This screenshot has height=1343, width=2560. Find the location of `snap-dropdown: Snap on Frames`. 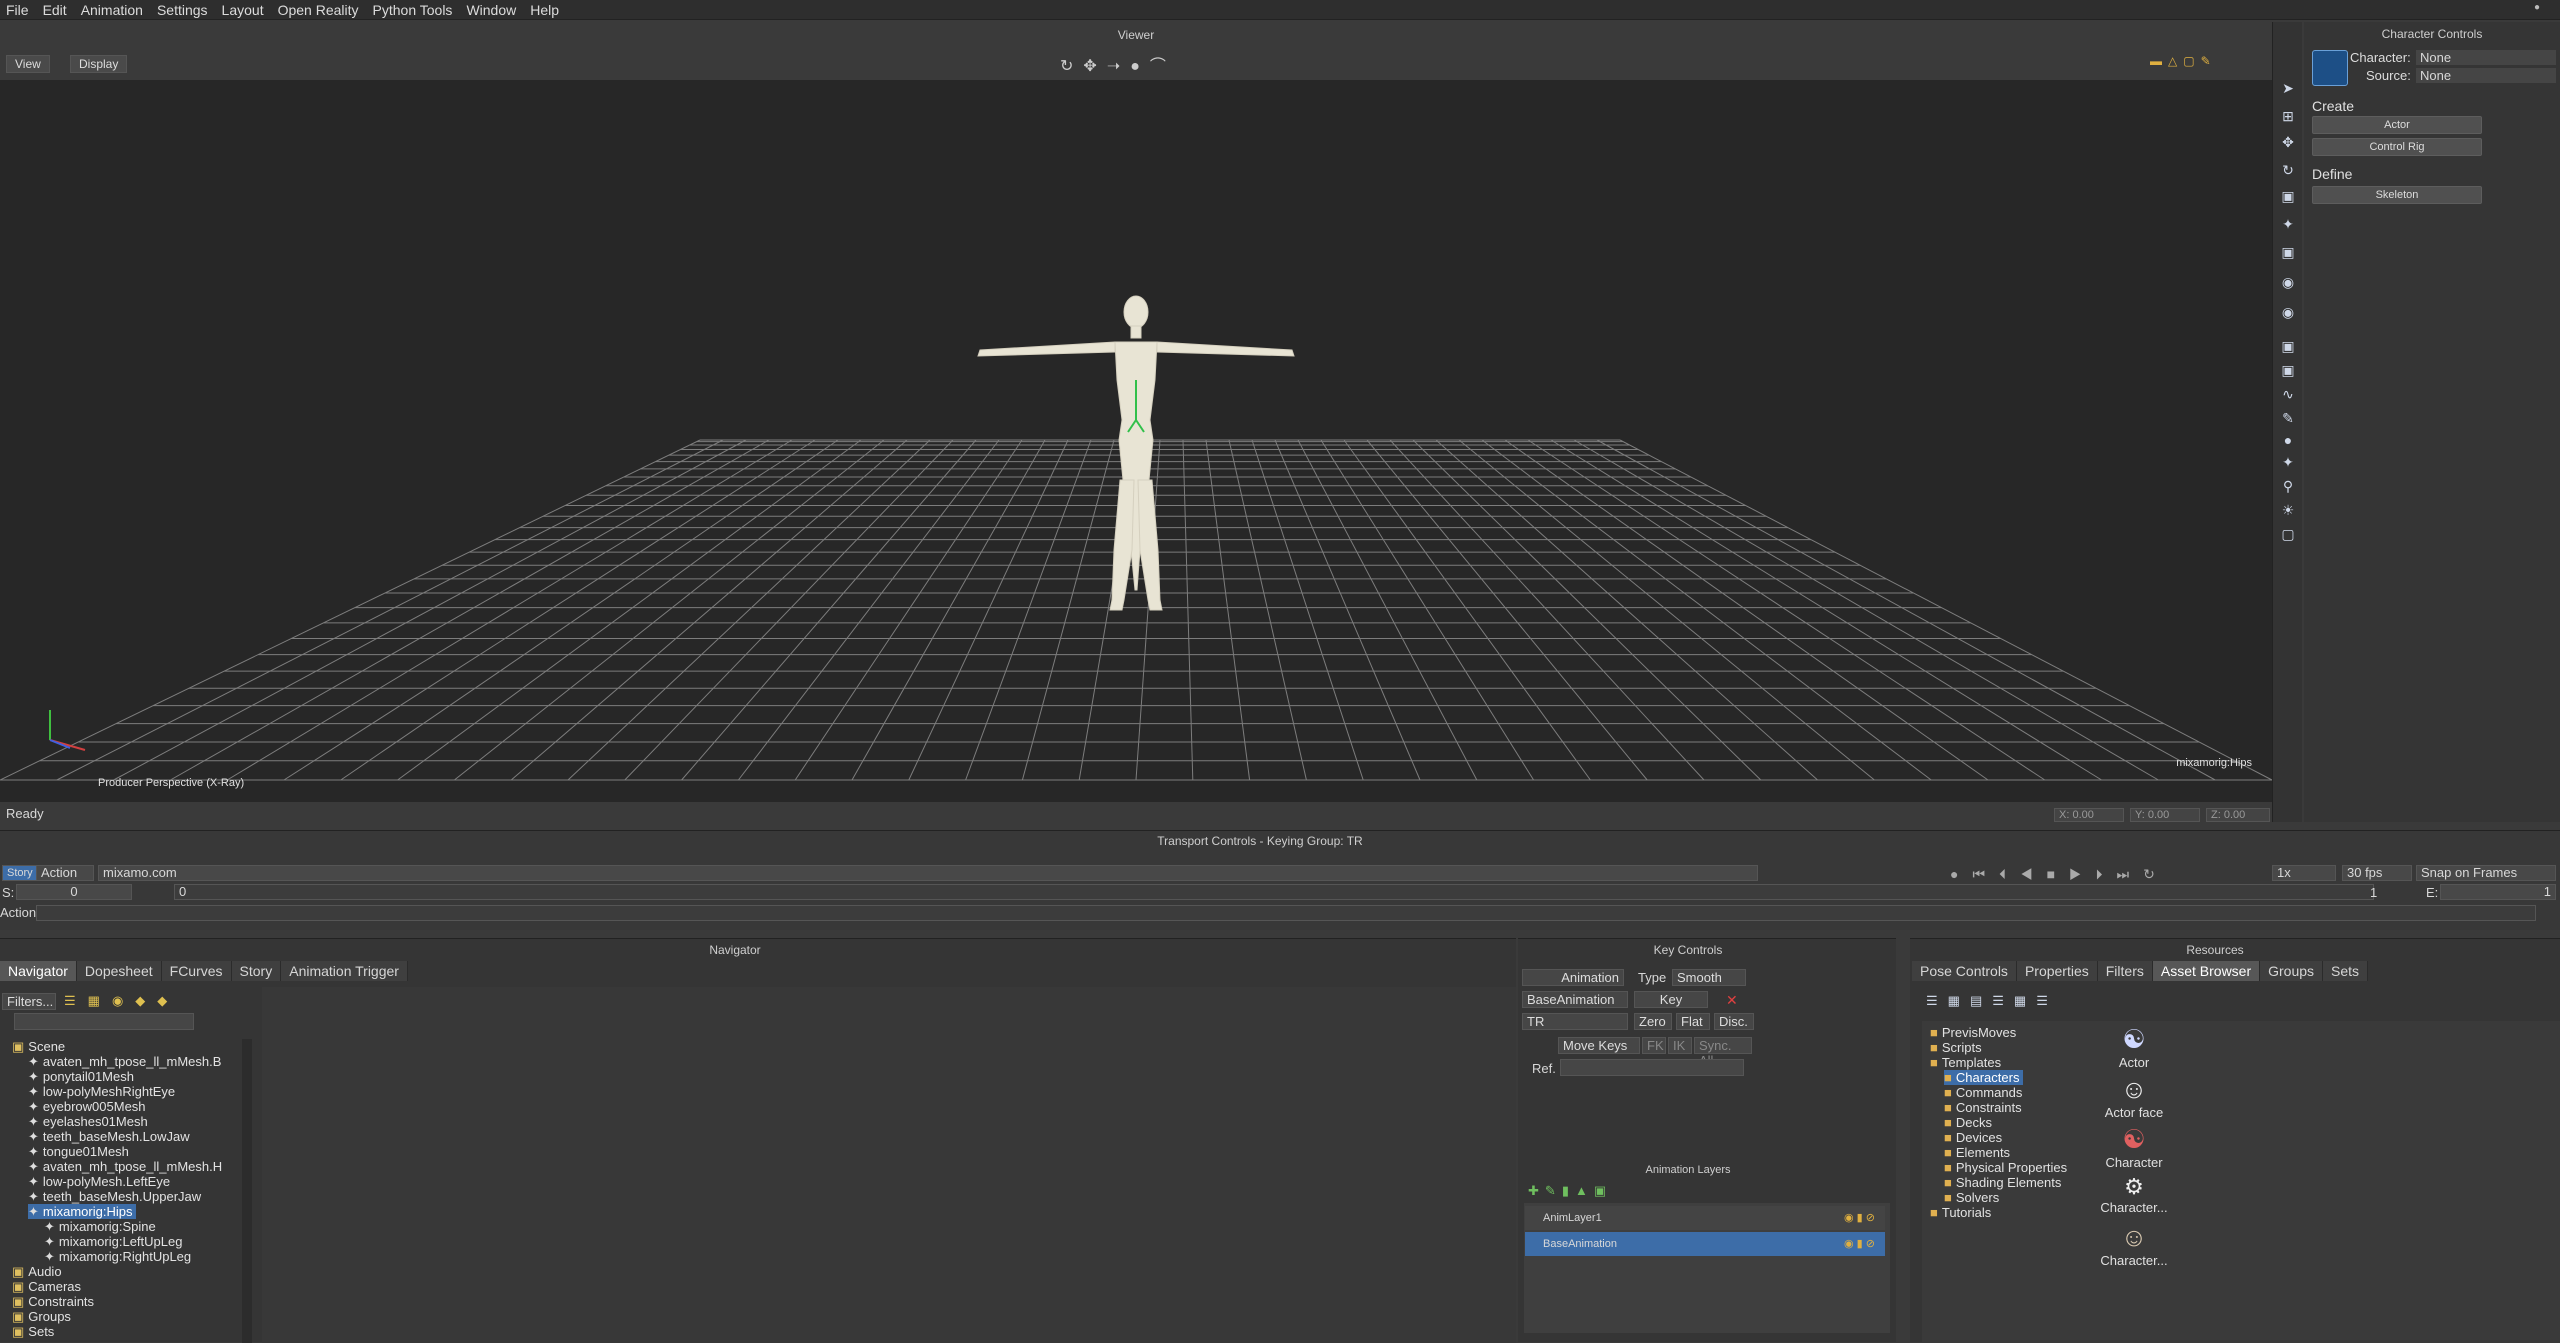

snap-dropdown: Snap on Frames is located at coordinates (2486, 873).